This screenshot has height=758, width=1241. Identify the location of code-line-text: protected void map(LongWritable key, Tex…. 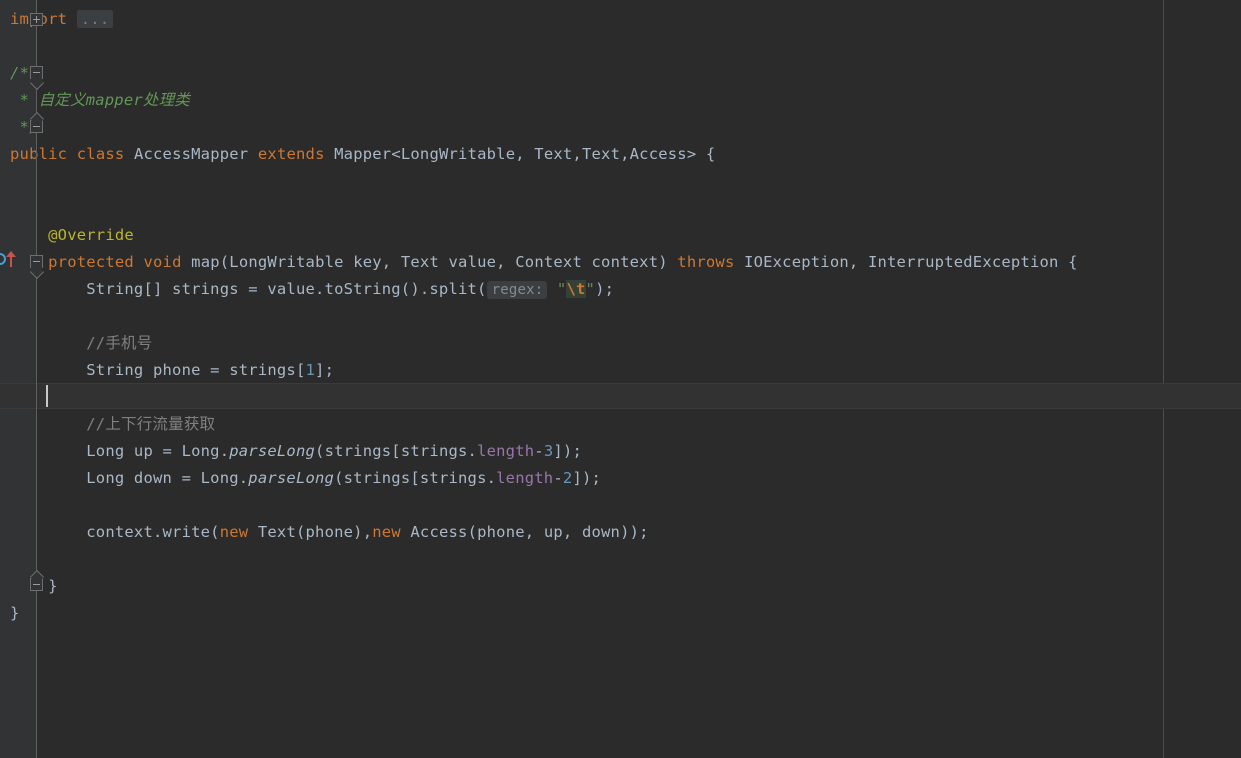
(539, 262).